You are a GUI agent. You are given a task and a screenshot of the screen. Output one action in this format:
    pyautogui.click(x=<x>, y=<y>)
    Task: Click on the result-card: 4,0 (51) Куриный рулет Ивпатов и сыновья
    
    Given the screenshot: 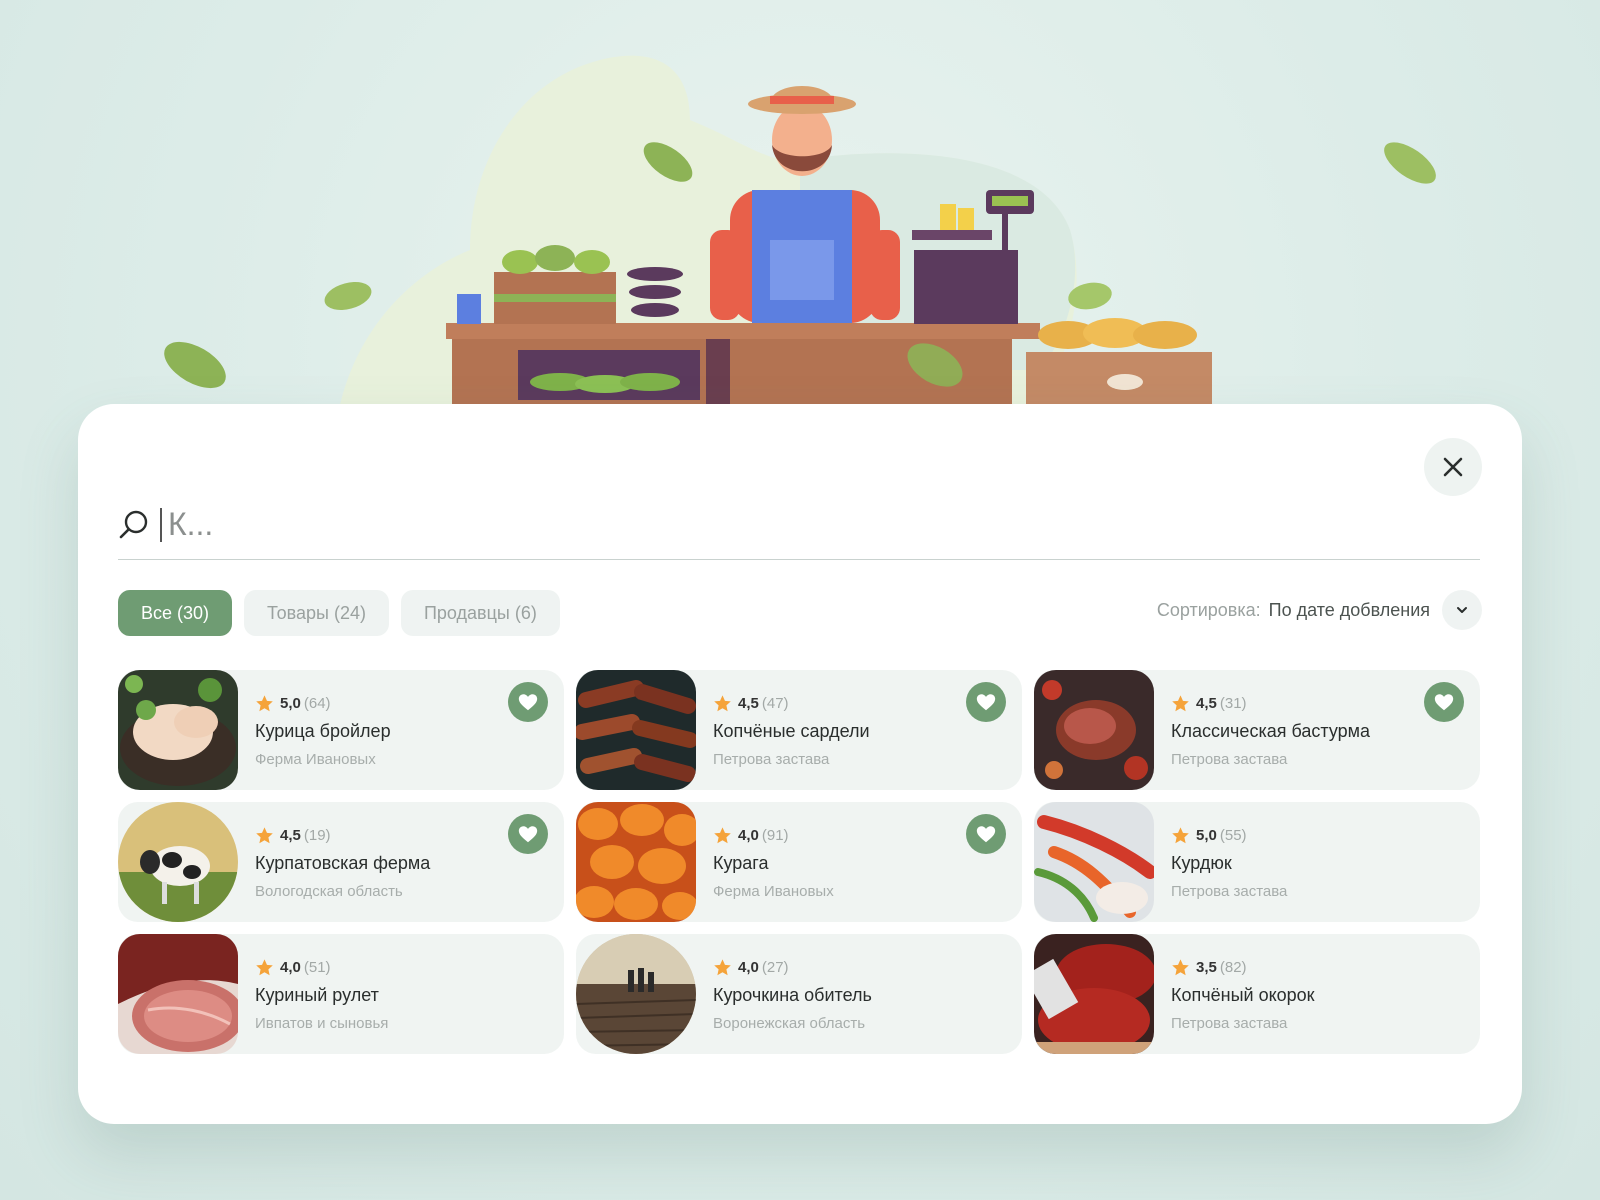 What is the action you would take?
    pyautogui.click(x=341, y=994)
    